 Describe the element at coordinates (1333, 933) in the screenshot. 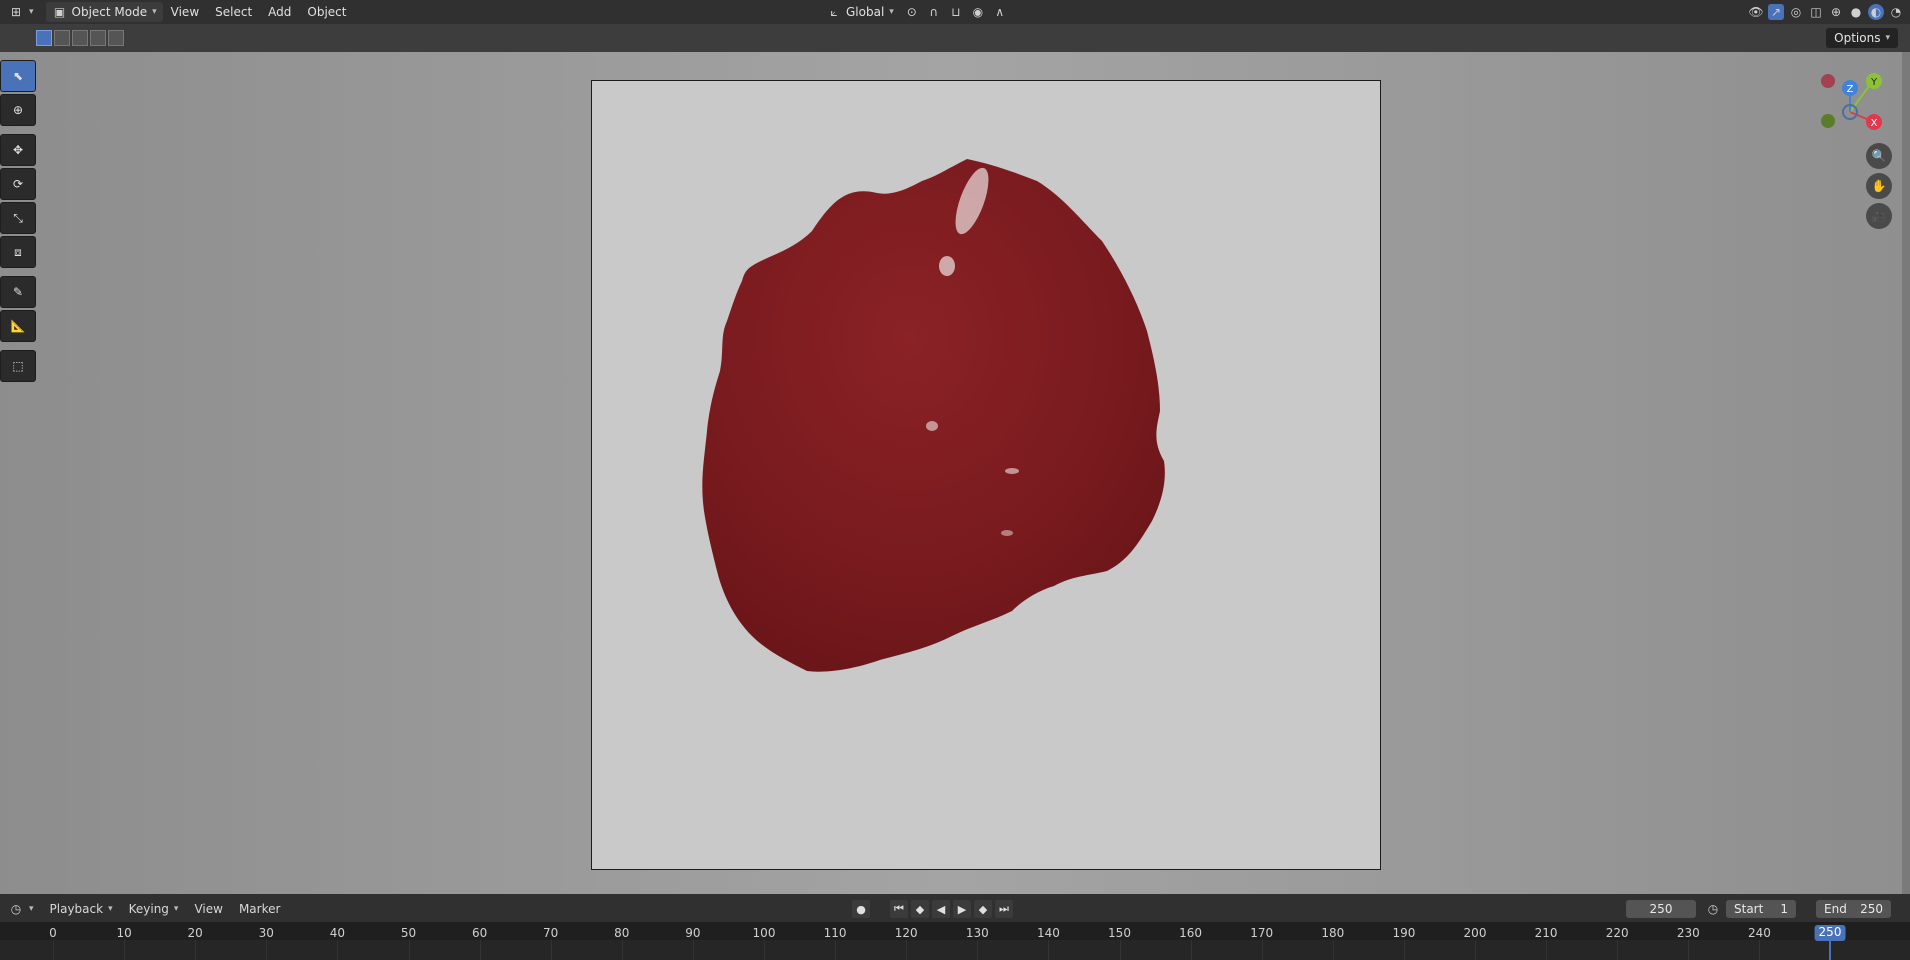

I see `ruler-tick-label: 180` at that location.